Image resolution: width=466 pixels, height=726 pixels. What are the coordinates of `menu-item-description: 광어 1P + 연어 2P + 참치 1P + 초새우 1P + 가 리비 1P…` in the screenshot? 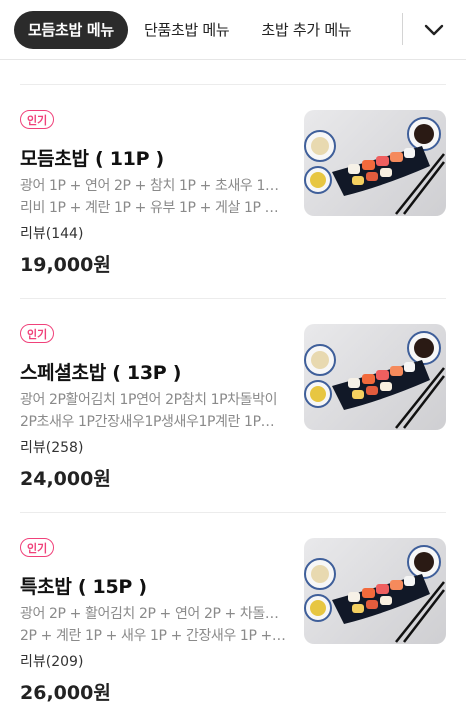 It's located at (153, 197).